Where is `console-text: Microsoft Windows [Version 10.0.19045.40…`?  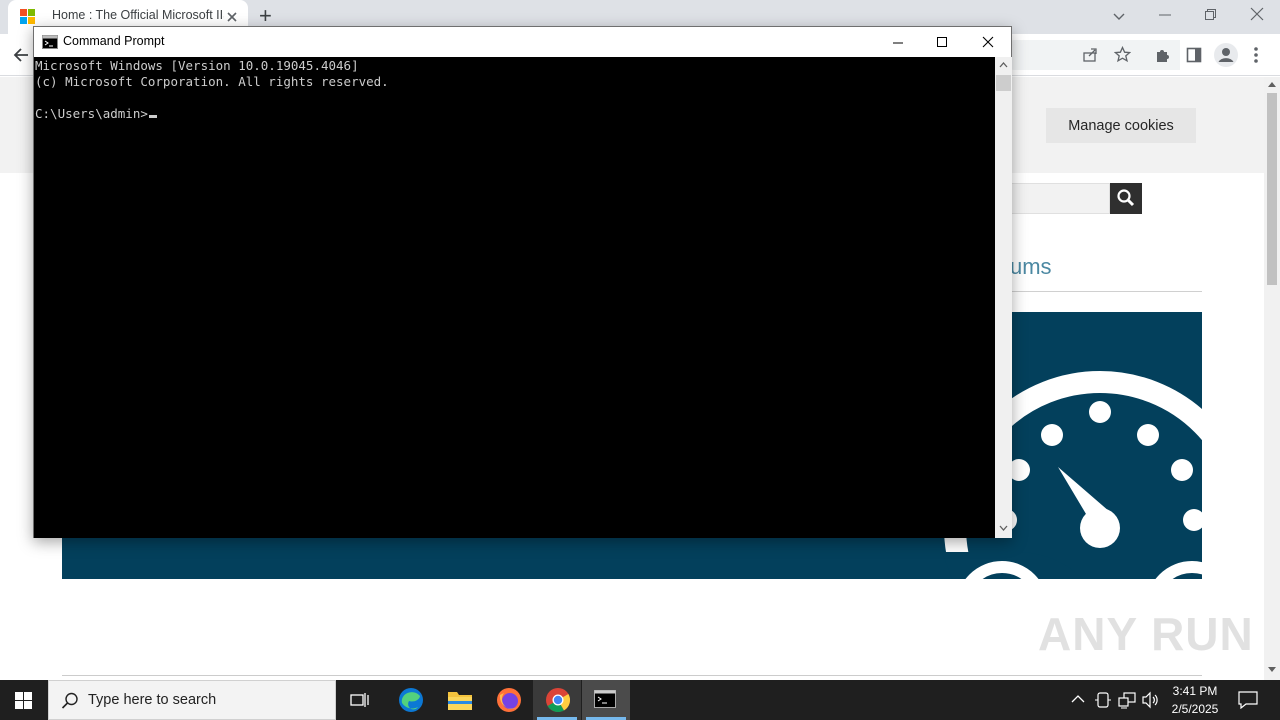
console-text: Microsoft Windows [Version 10.0.19045.40… is located at coordinates (212, 90).